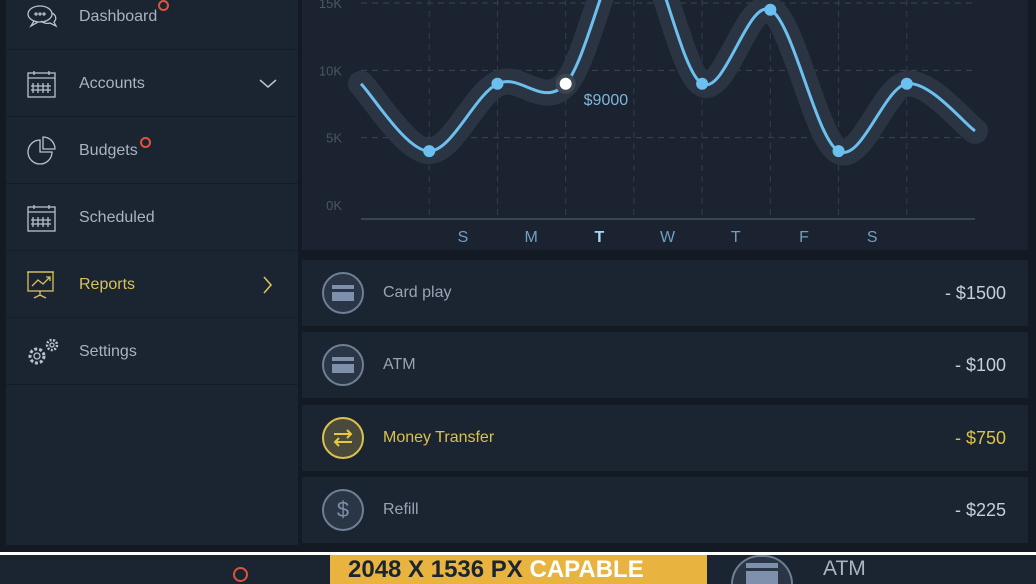  What do you see at coordinates (565, 83) in the screenshot?
I see `data-point-selected` at bounding box center [565, 83].